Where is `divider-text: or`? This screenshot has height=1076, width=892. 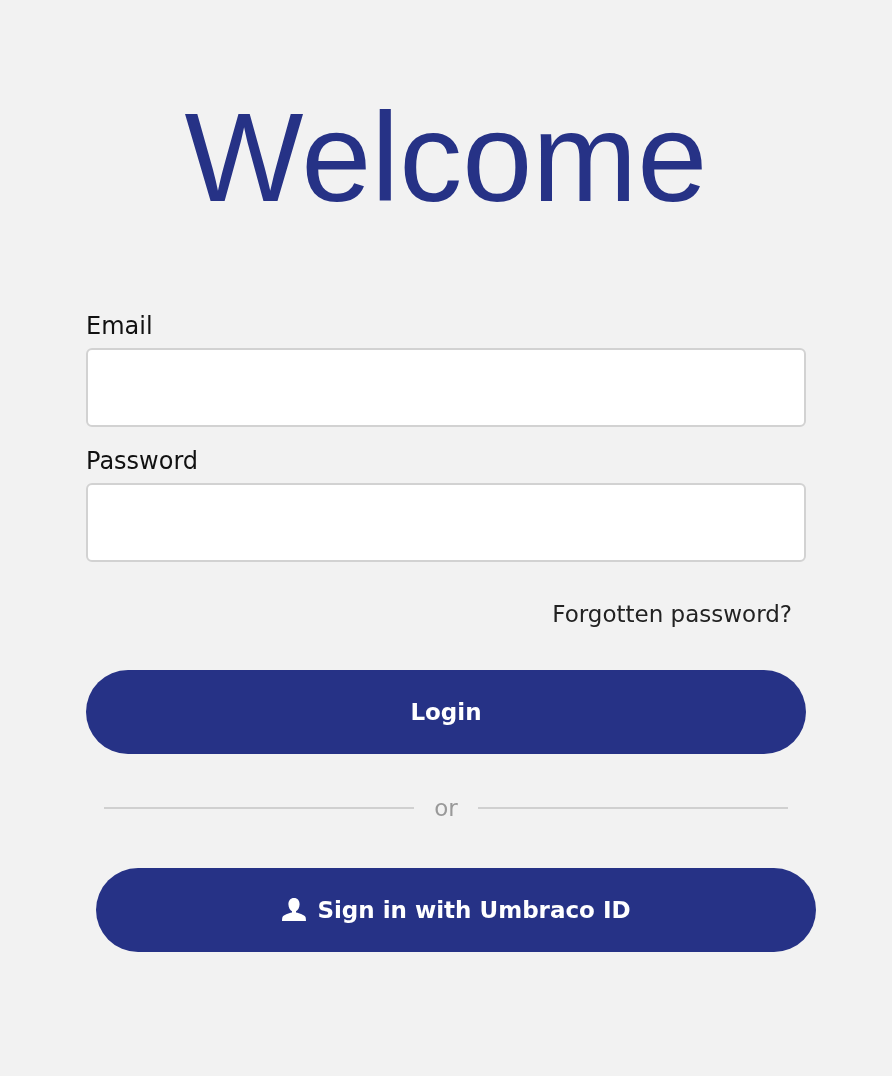
divider-text: or is located at coordinates (446, 808).